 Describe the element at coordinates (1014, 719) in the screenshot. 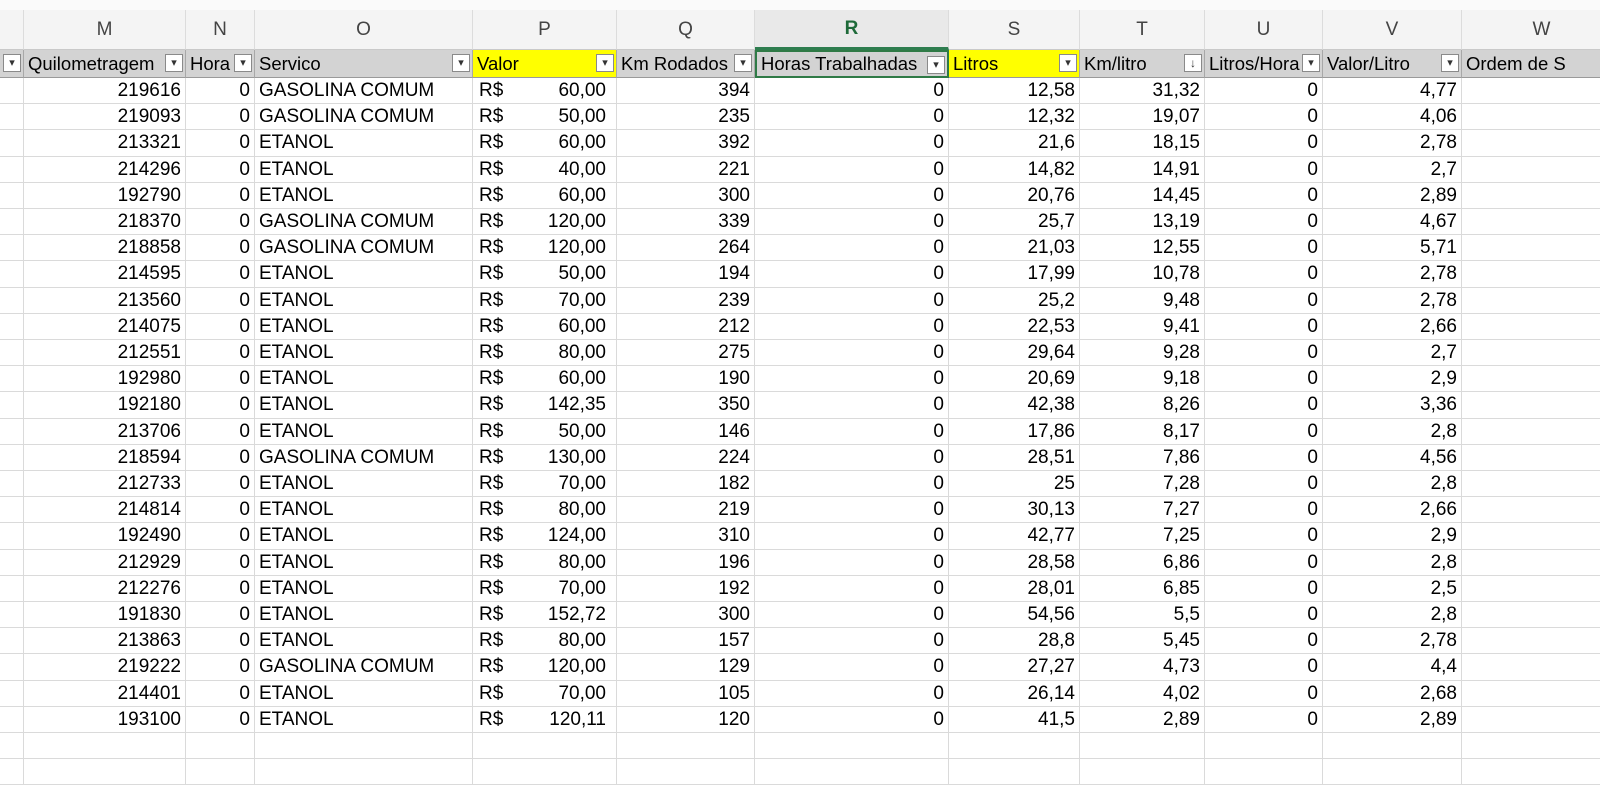

I see `table-cell: 41,5` at that location.